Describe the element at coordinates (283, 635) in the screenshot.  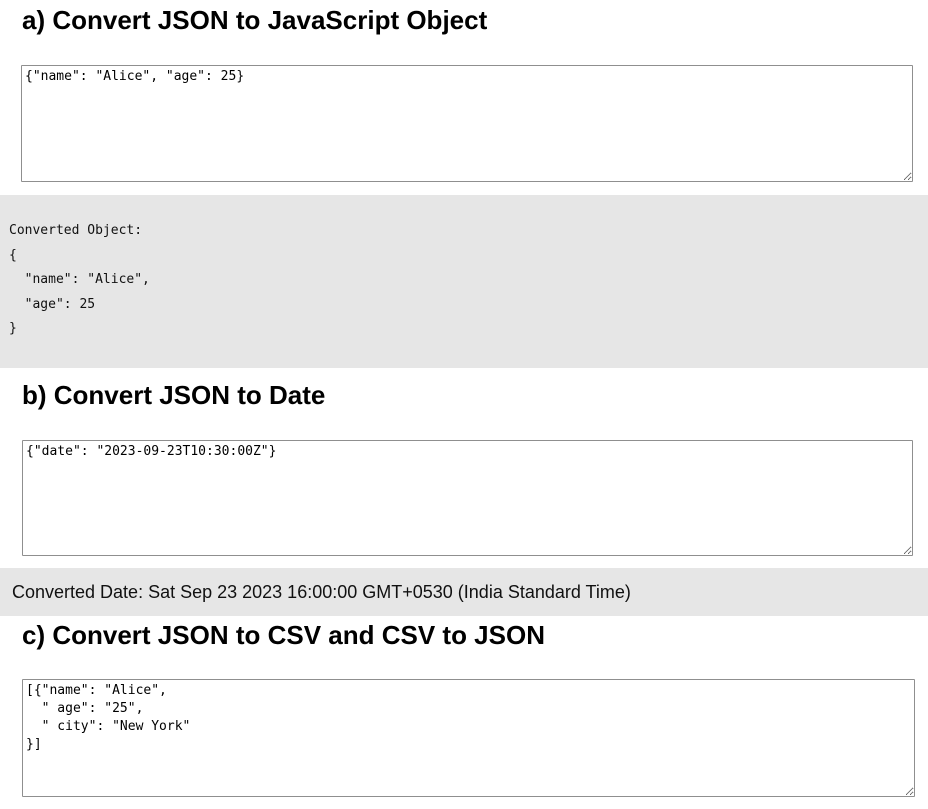
I see `section-c-heading: c) Convert JSON to CSV and CSV to JSON` at that location.